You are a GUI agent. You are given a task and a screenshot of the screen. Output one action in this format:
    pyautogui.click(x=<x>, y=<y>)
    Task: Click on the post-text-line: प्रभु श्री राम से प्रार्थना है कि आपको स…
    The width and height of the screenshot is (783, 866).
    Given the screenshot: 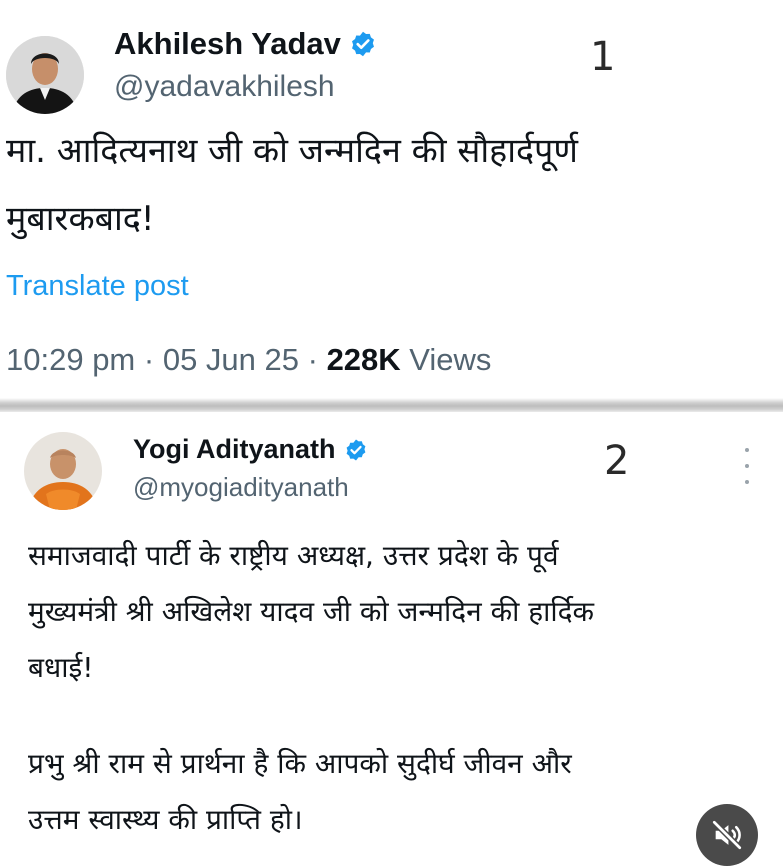 What is the action you would take?
    pyautogui.click(x=300, y=763)
    